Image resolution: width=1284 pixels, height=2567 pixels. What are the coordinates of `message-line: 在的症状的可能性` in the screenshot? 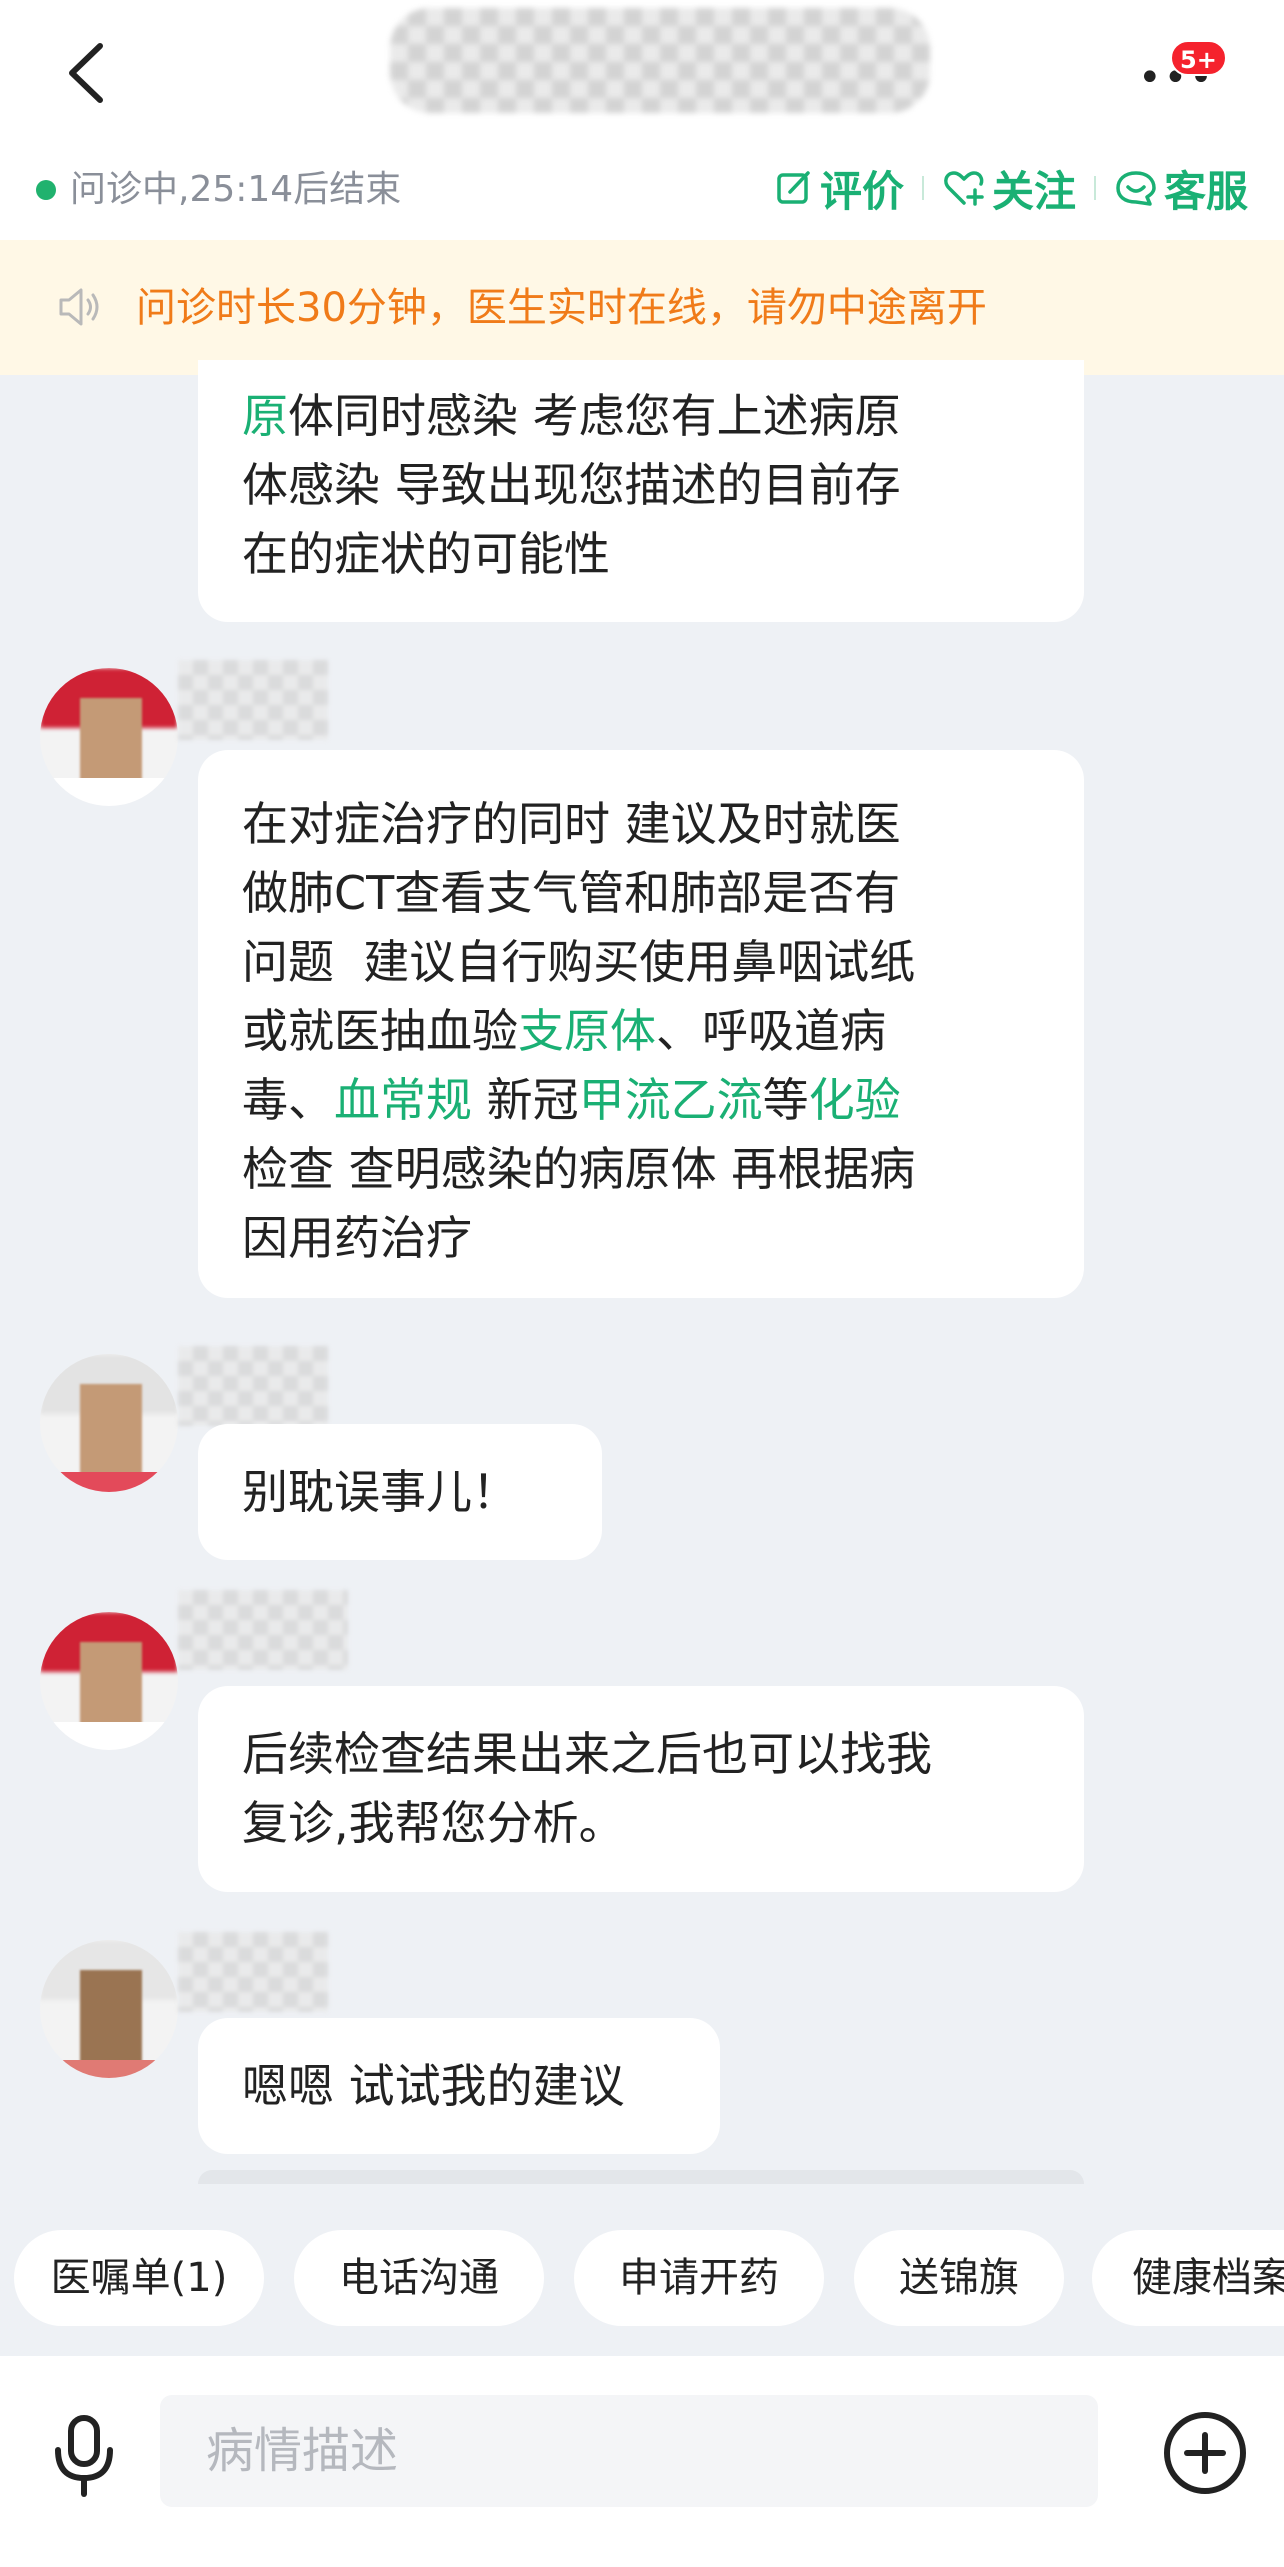 It's located at (641, 554).